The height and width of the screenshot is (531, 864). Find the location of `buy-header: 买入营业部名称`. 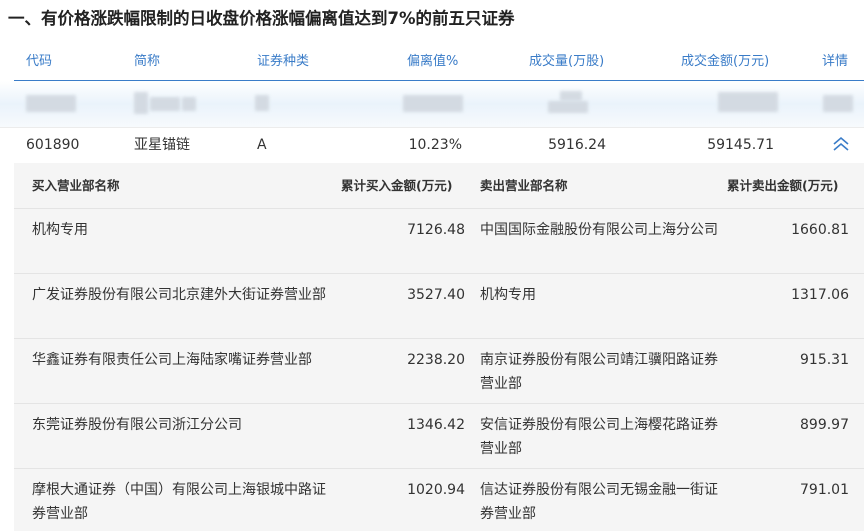

buy-header: 买入营业部名称 is located at coordinates (76, 185).